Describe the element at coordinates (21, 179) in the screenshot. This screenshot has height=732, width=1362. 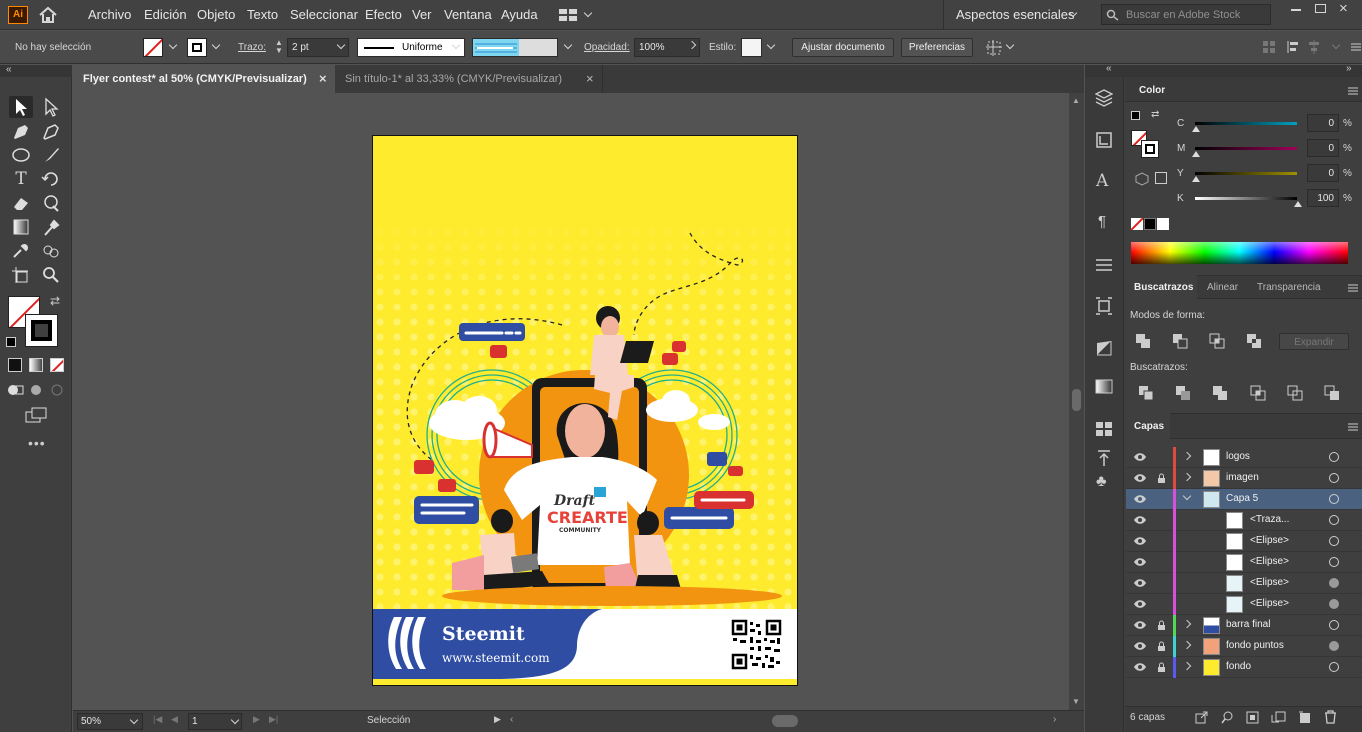
I see `type-tool: T` at that location.